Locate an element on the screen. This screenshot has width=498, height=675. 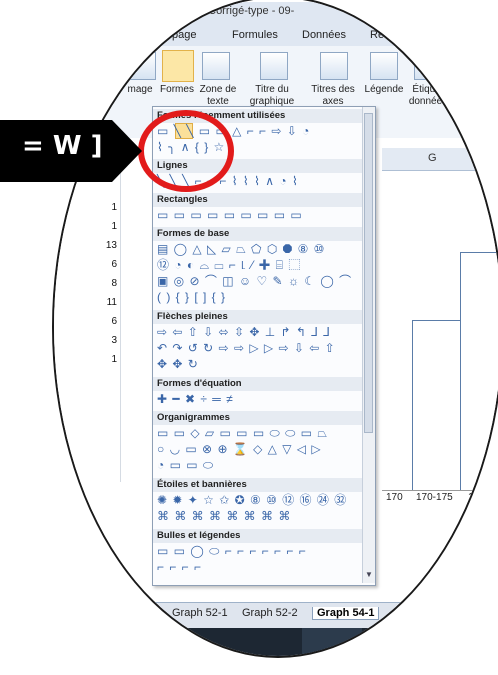
gallery-scrollbar: ▼ is located at coordinates (368, 345).